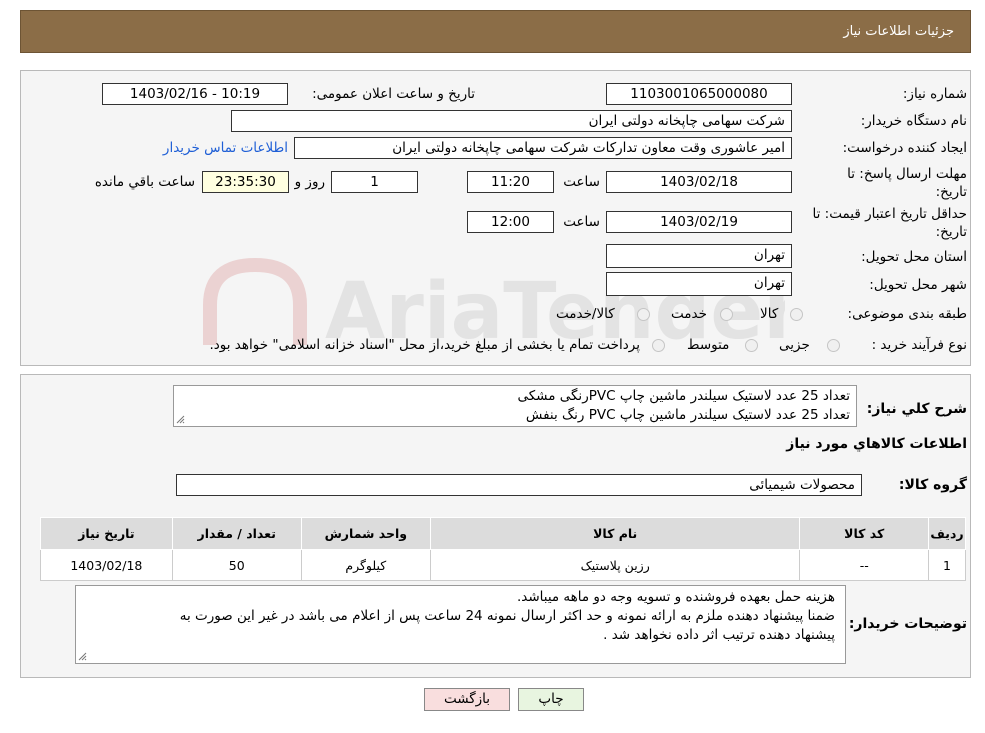 The height and width of the screenshot is (733, 985). What do you see at coordinates (751, 345) in the screenshot?
I see `purchase-radio-medium` at bounding box center [751, 345].